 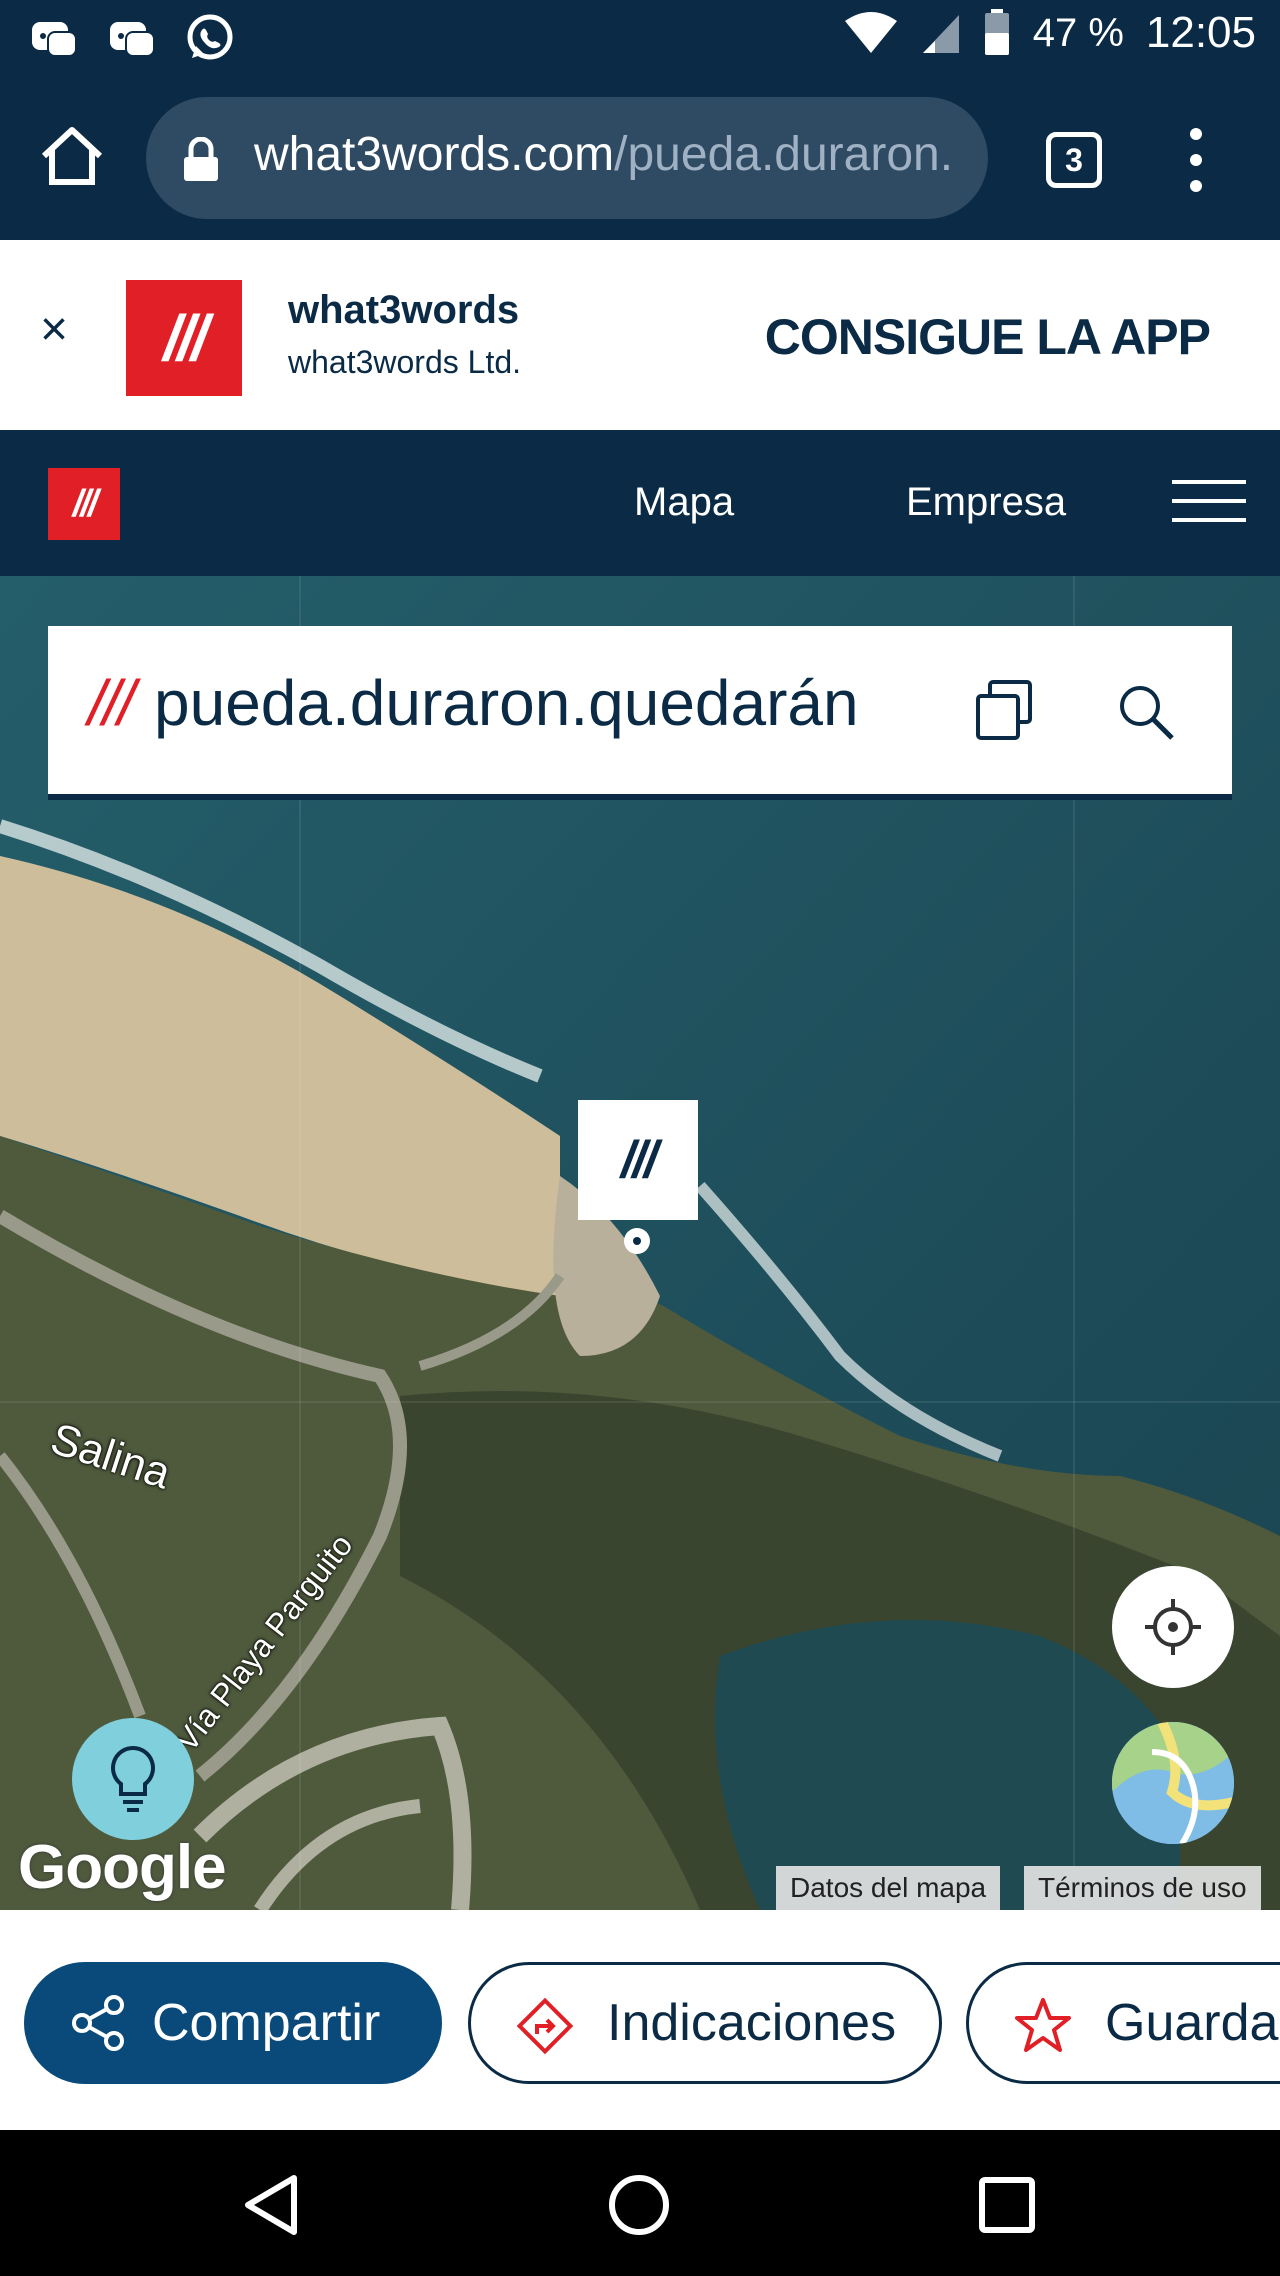 I want to click on map-type-icon, so click(x=1173, y=1783).